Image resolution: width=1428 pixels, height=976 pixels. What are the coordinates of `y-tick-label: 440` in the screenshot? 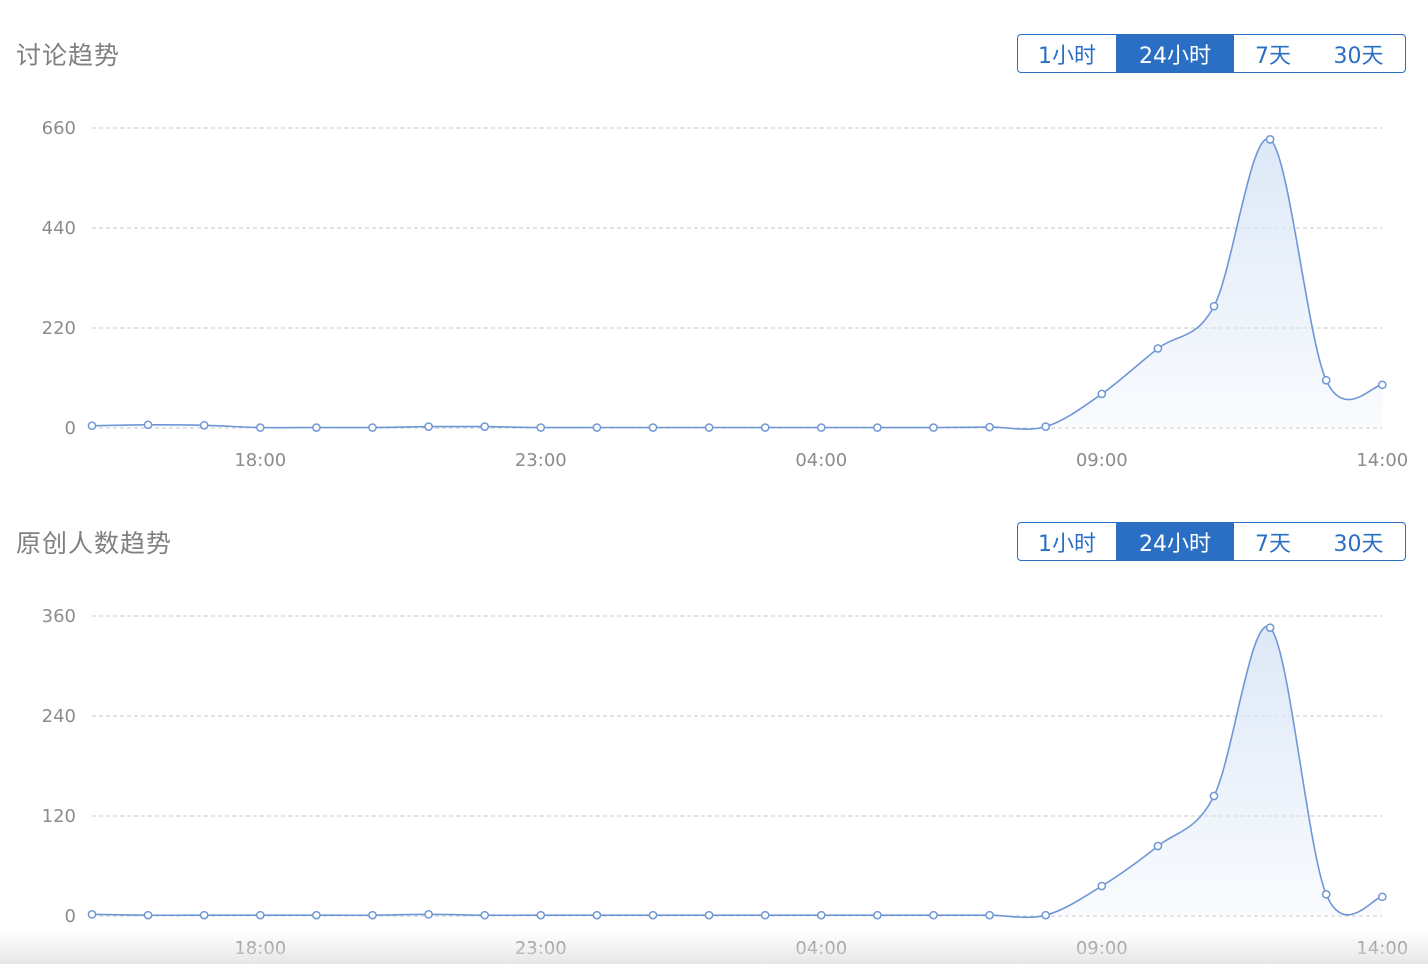 It's located at (59, 228).